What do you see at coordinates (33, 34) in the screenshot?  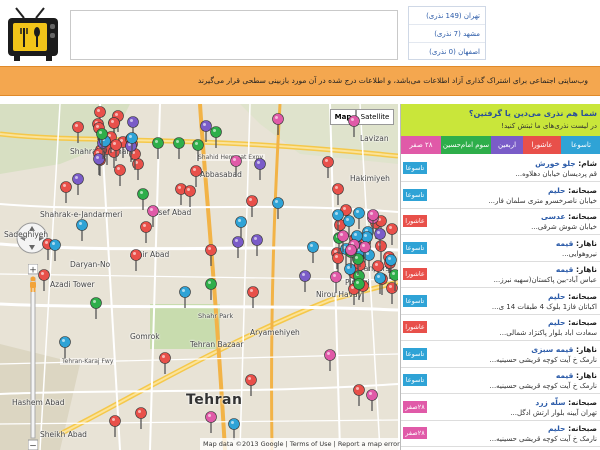 I see `tv-logo-icon` at bounding box center [33, 34].